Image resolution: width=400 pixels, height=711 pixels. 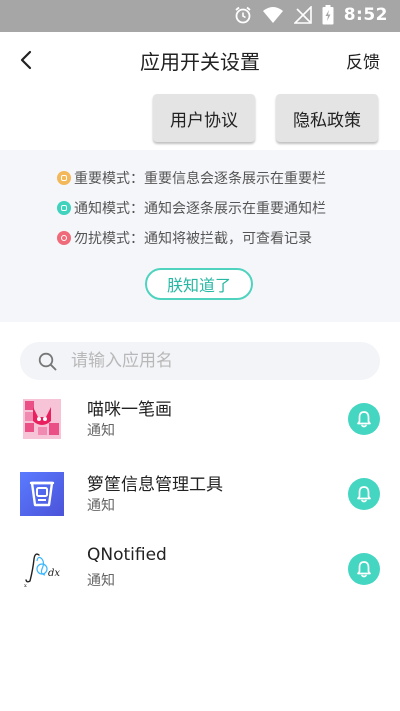 I want to click on important-mode-line: 重要模式：重要信息会逐条展示在重要栏, so click(x=191, y=178).